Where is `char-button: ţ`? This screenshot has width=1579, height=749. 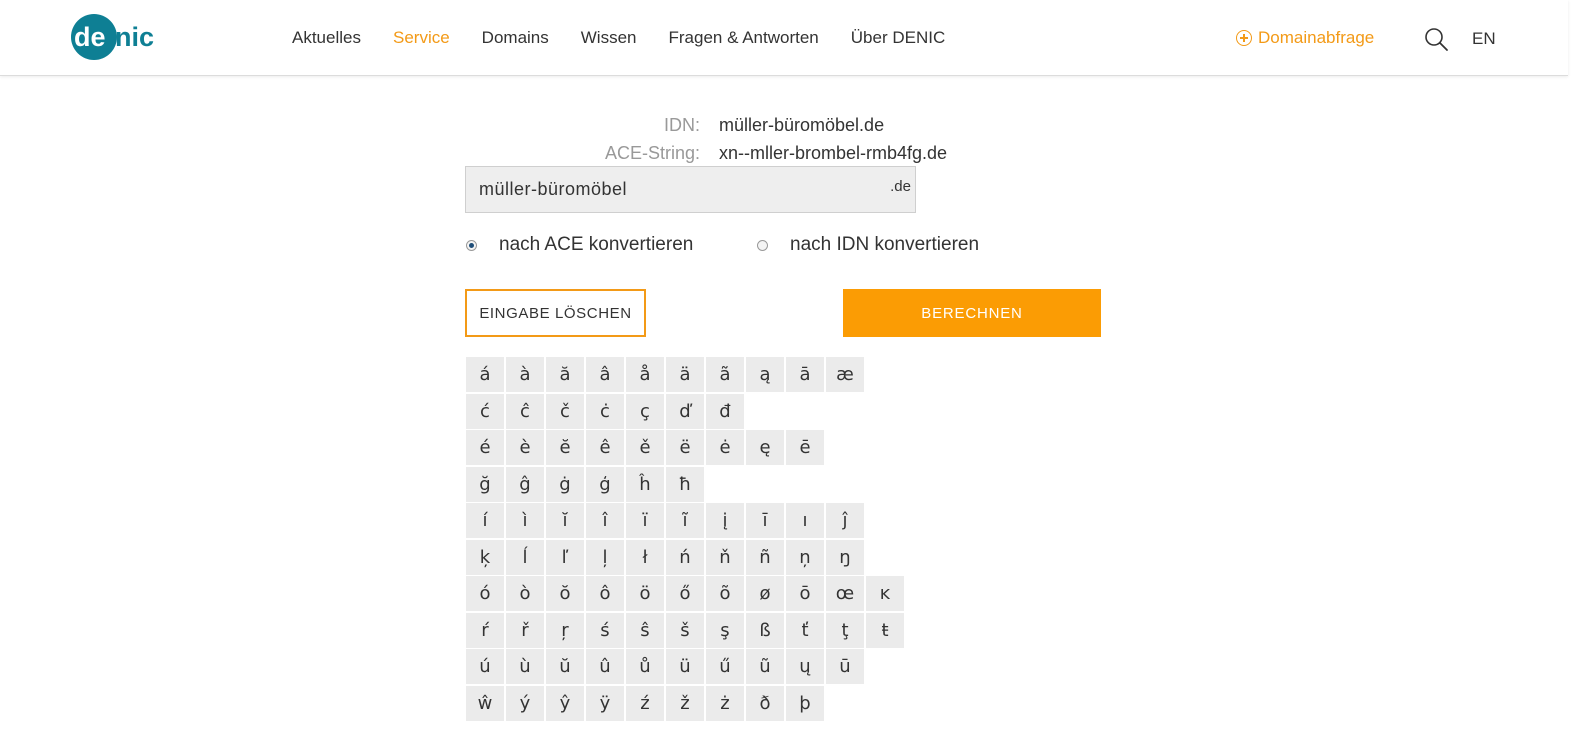
char-button: ţ is located at coordinates (845, 630).